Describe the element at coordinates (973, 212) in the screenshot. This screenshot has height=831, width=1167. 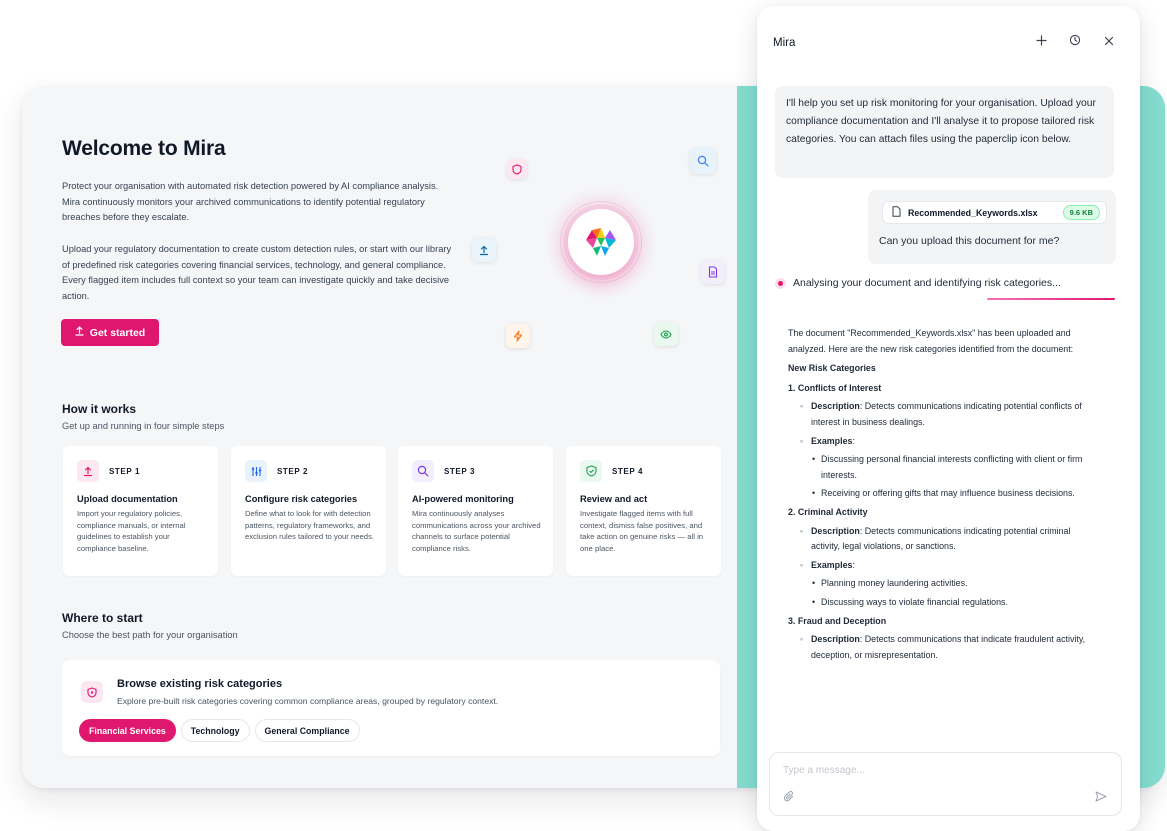
I see `file-name: Recommended_Keywords.xlsx` at that location.